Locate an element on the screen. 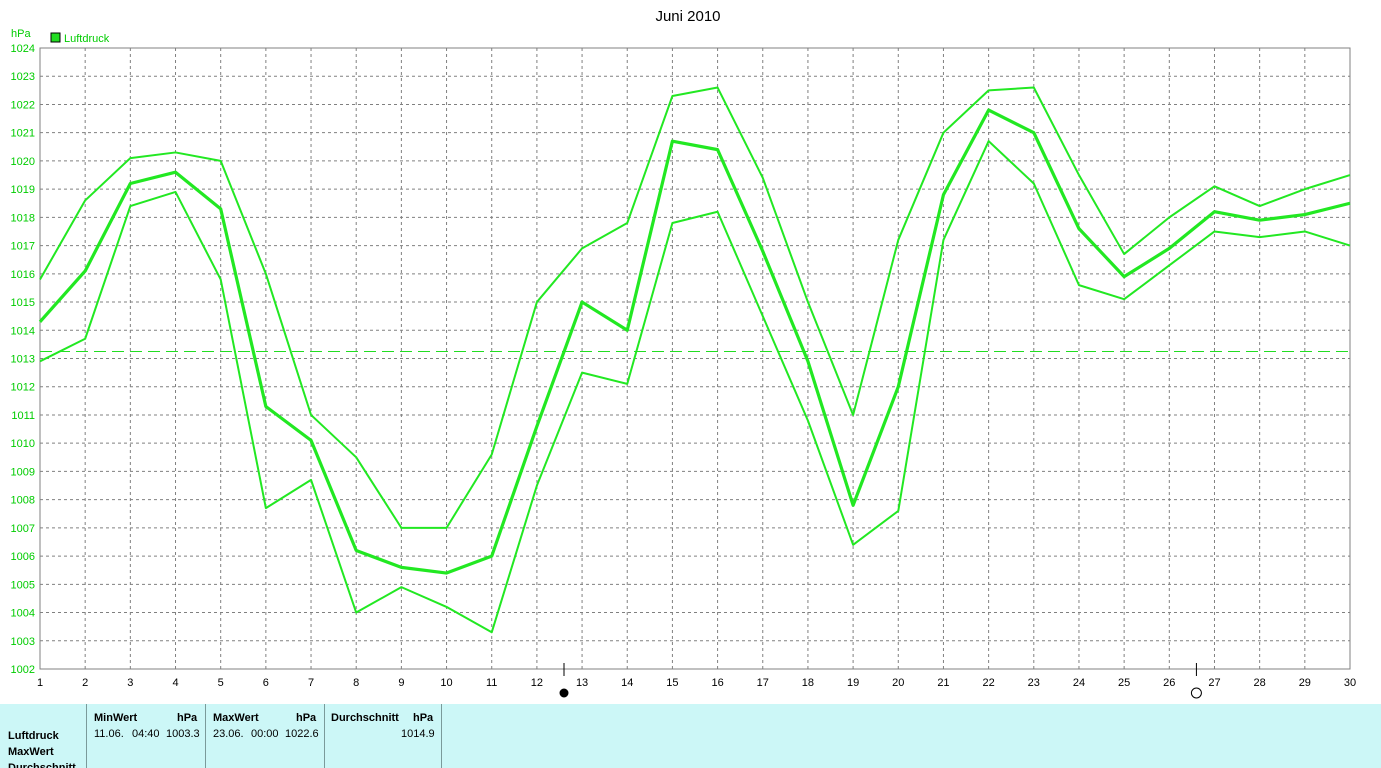 This screenshot has width=1381, height=768. y-tick-label: 1024 is located at coordinates (23, 49).